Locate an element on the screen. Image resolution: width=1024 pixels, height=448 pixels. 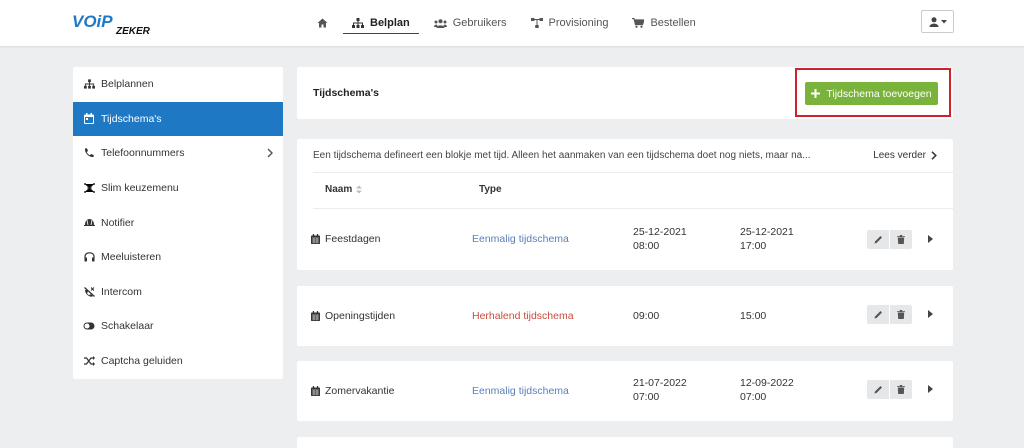
caret-down-icon is located at coordinates (943, 21).